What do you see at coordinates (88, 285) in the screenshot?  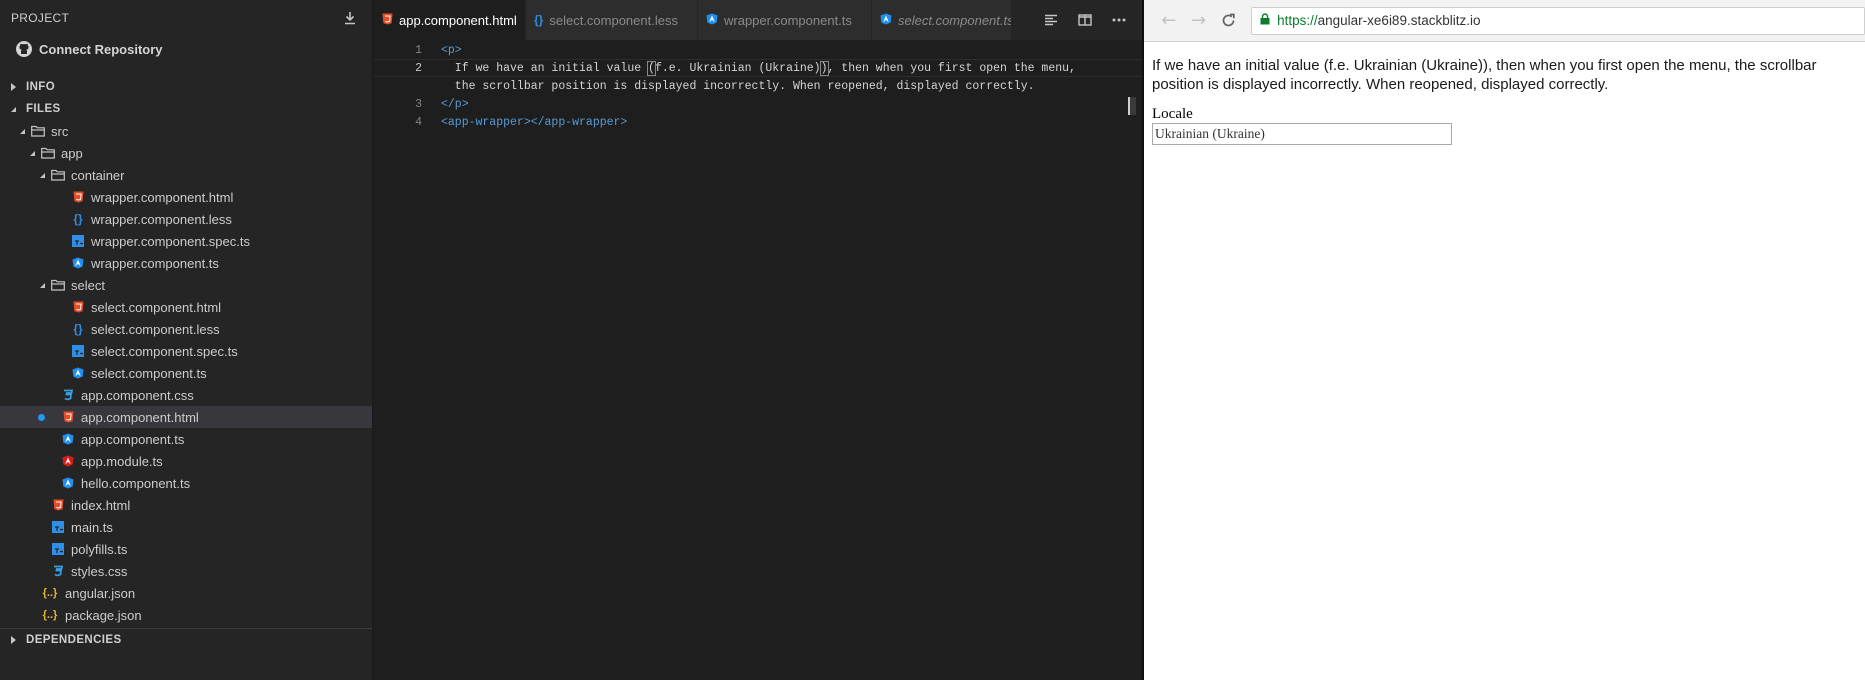 I see `tree-item-label: select` at bounding box center [88, 285].